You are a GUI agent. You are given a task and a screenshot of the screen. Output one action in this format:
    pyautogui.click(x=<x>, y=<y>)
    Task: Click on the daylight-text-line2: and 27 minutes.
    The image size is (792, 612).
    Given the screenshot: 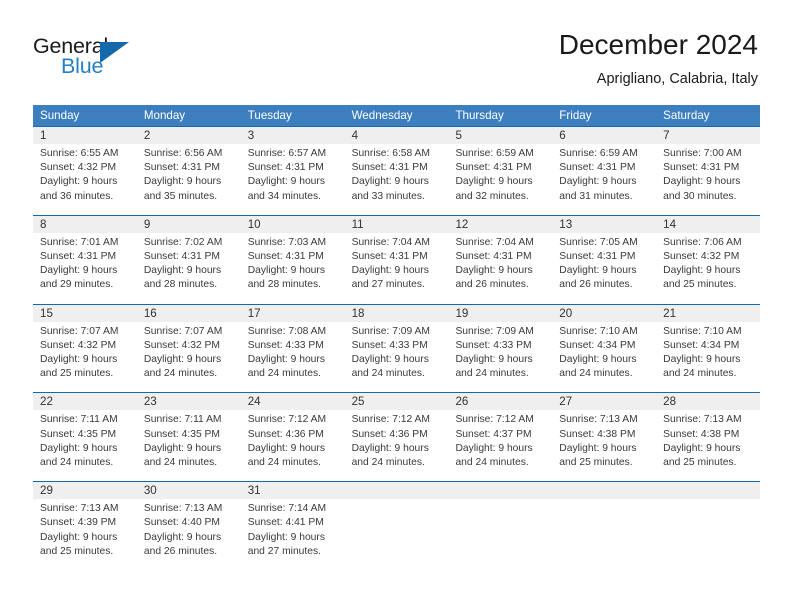 What is the action you would take?
    pyautogui.click(x=284, y=551)
    